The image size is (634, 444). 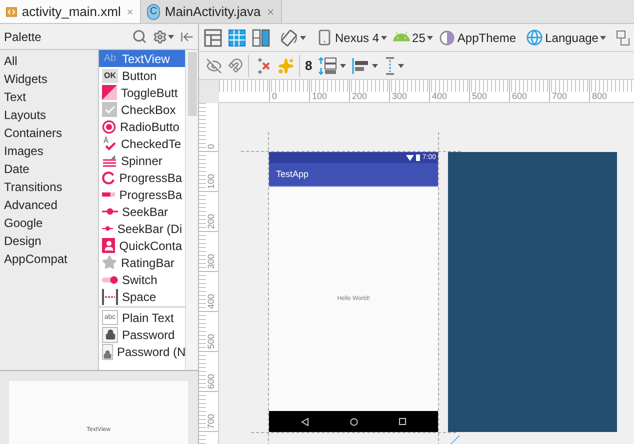 What do you see at coordinates (261, 37) in the screenshot?
I see `split-layout-icon` at bounding box center [261, 37].